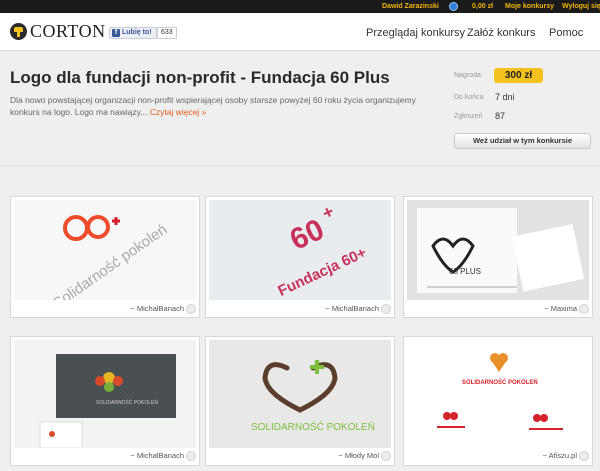 The image size is (600, 471). I want to click on entry-design-text: 60 PLUS, so click(465, 271).